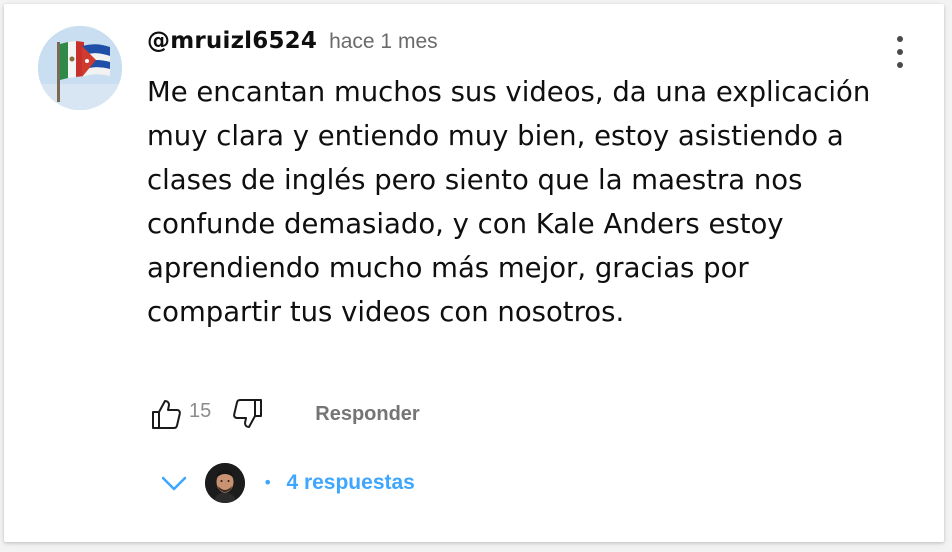 The height and width of the screenshot is (552, 952). Describe the element at coordinates (232, 41) in the screenshot. I see `comment-author: @mruizl6524` at that location.